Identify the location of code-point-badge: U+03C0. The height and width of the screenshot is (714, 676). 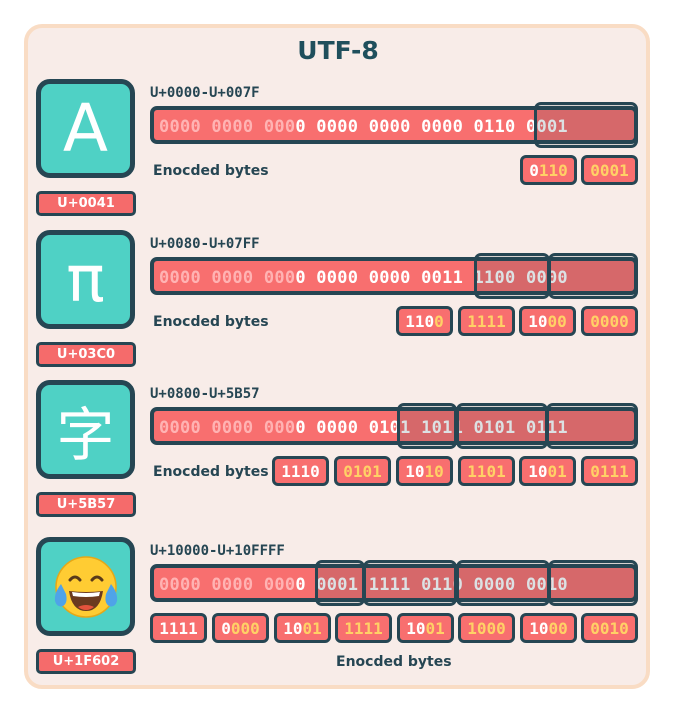
(86, 354).